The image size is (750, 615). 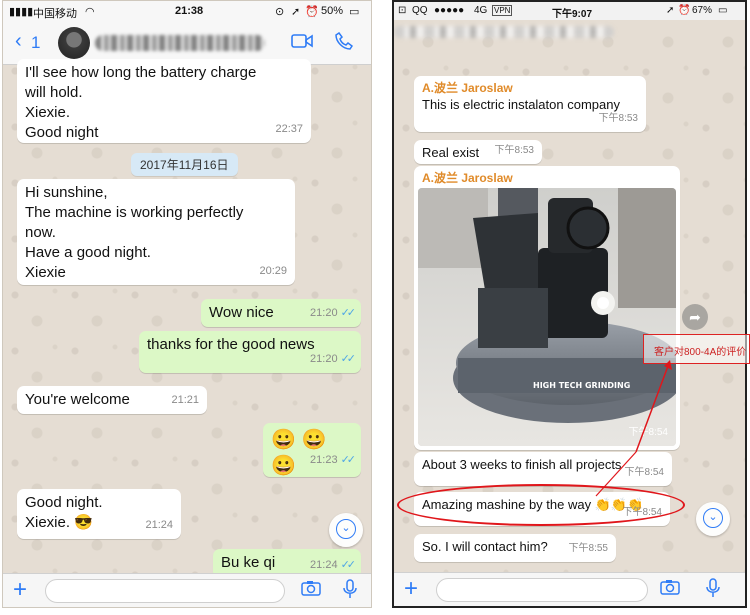 What do you see at coordinates (633, 428) in the screenshot?
I see `annotation-arrow` at bounding box center [633, 428].